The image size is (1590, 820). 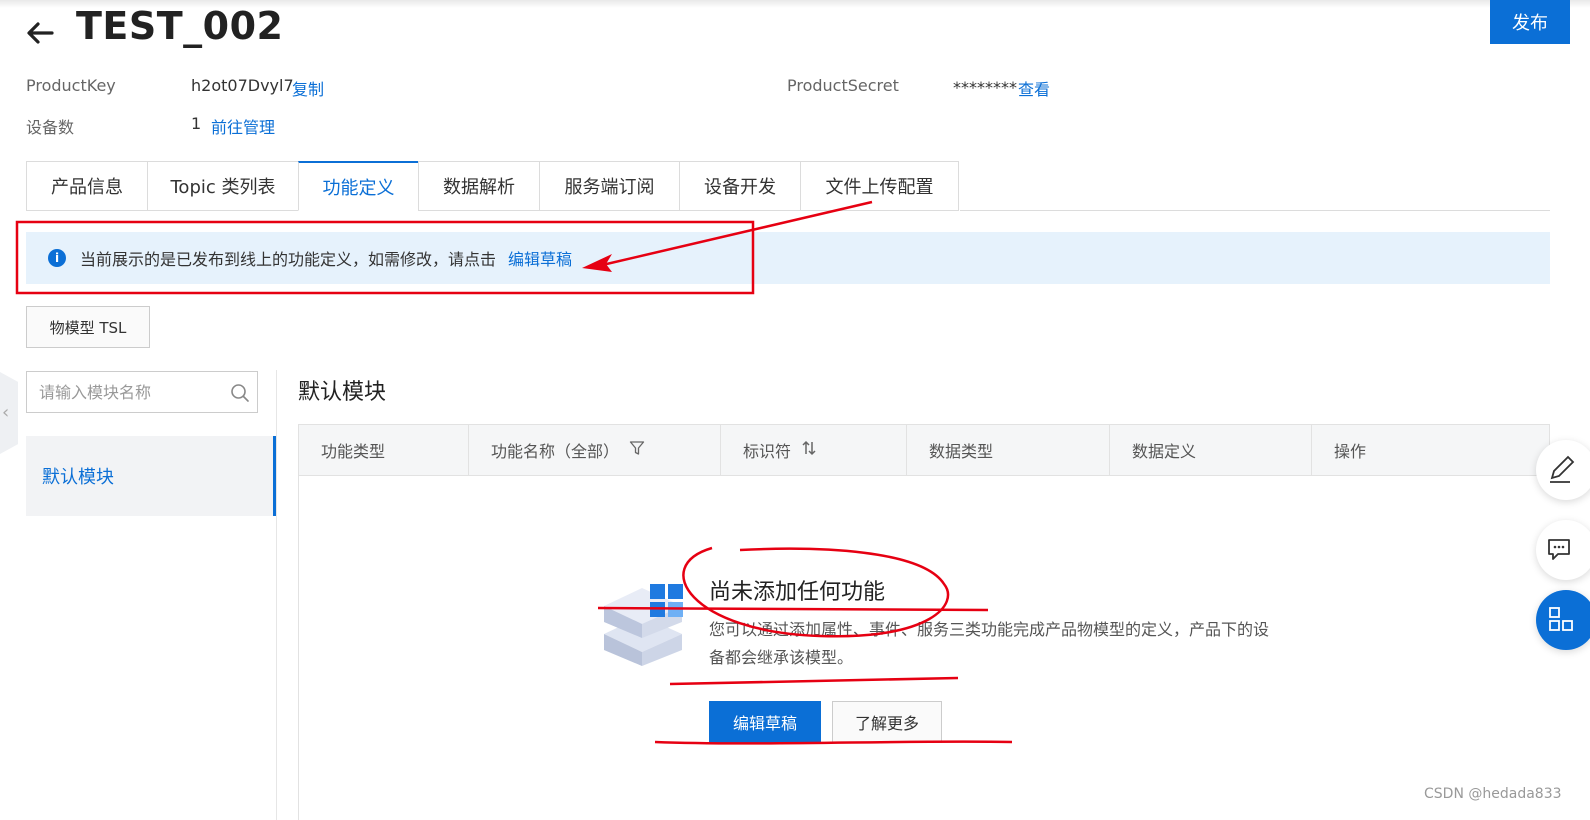 I want to click on product-key-value: h2ot07Dvyl7, so click(x=242, y=85).